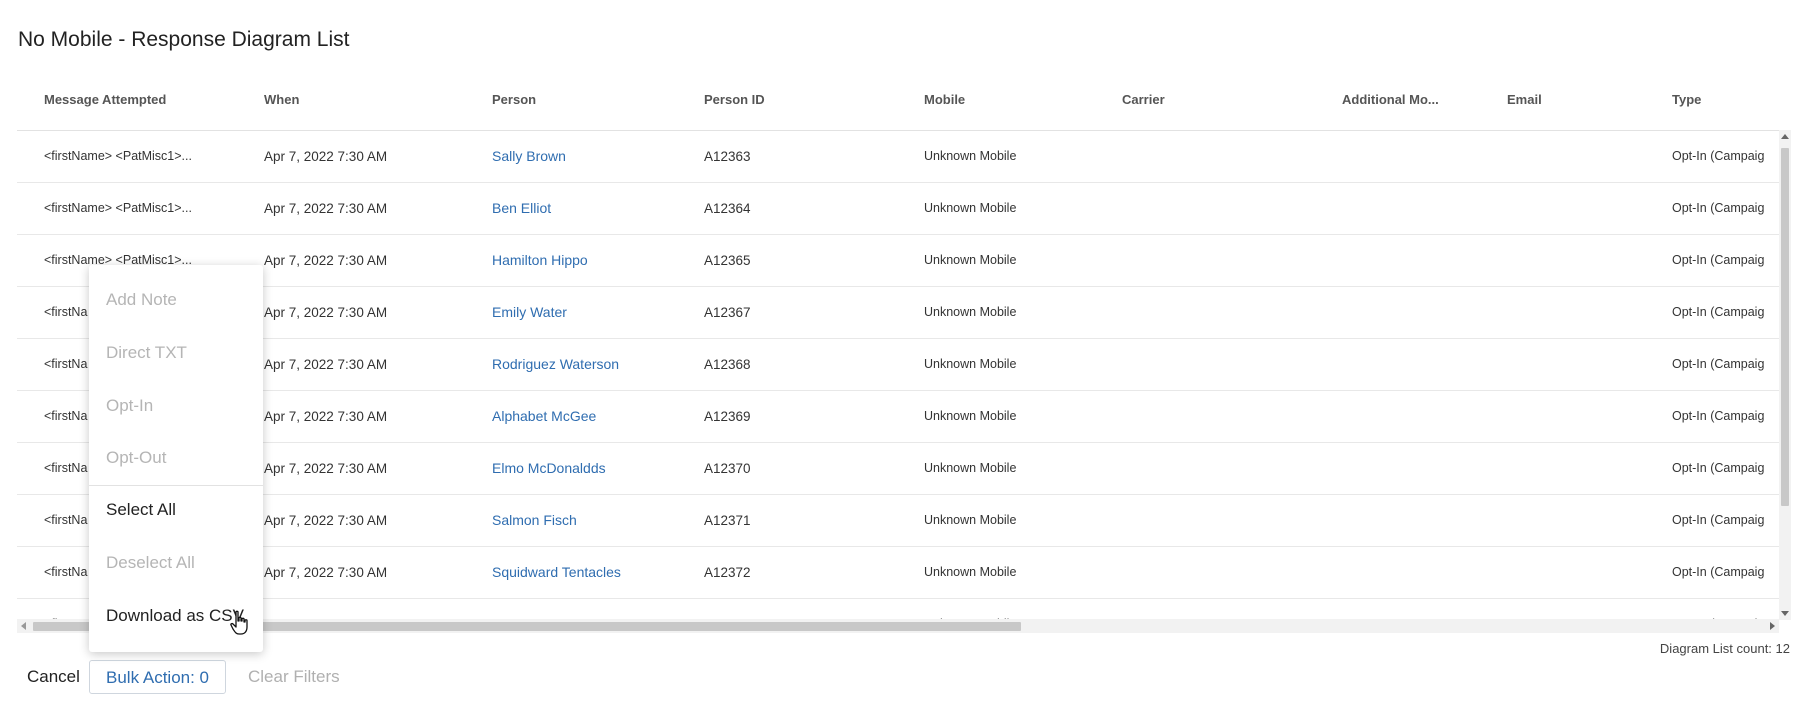 Image resolution: width=1806 pixels, height=702 pixels. Describe the element at coordinates (727, 208) in the screenshot. I see `cell-person-id: A12364` at that location.